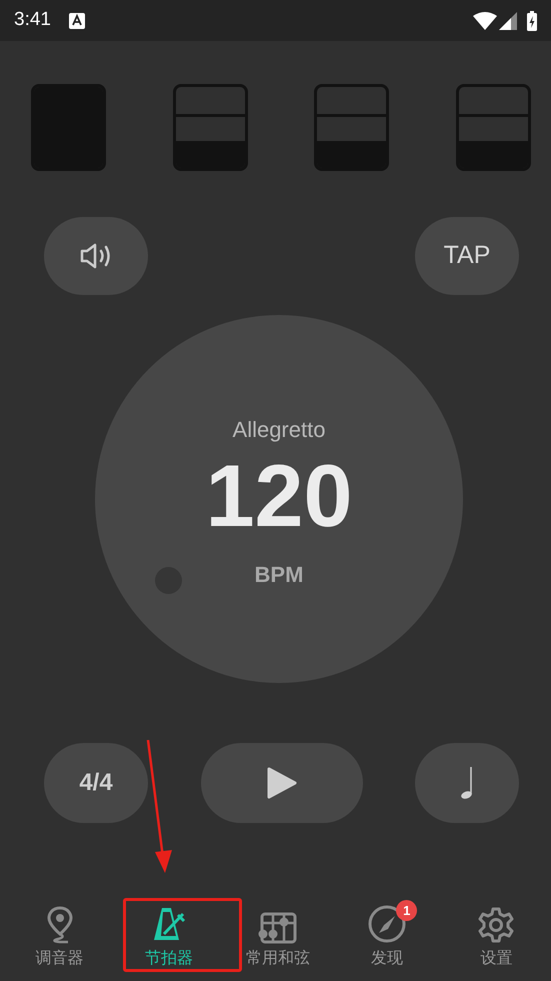  Describe the element at coordinates (467, 256) in the screenshot. I see `tap-button: TAP` at that location.